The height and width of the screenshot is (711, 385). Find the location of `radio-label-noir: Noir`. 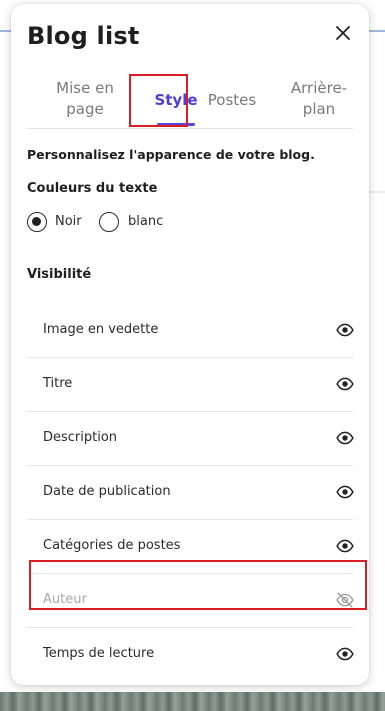

radio-label-noir: Noir is located at coordinates (68, 221).